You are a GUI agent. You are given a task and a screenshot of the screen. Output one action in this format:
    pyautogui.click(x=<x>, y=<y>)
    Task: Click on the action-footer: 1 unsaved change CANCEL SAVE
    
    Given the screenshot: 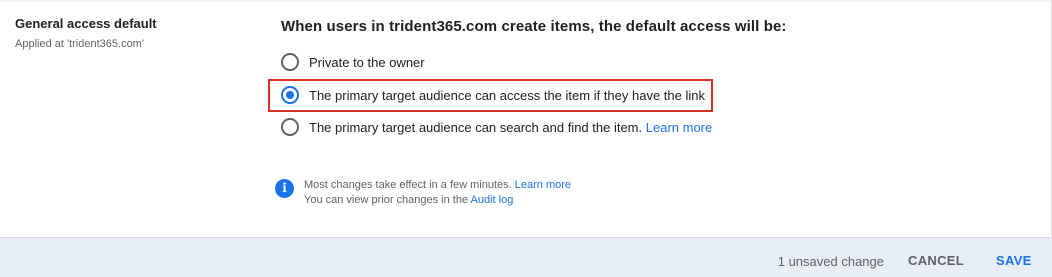 What is the action you would take?
    pyautogui.click(x=526, y=257)
    